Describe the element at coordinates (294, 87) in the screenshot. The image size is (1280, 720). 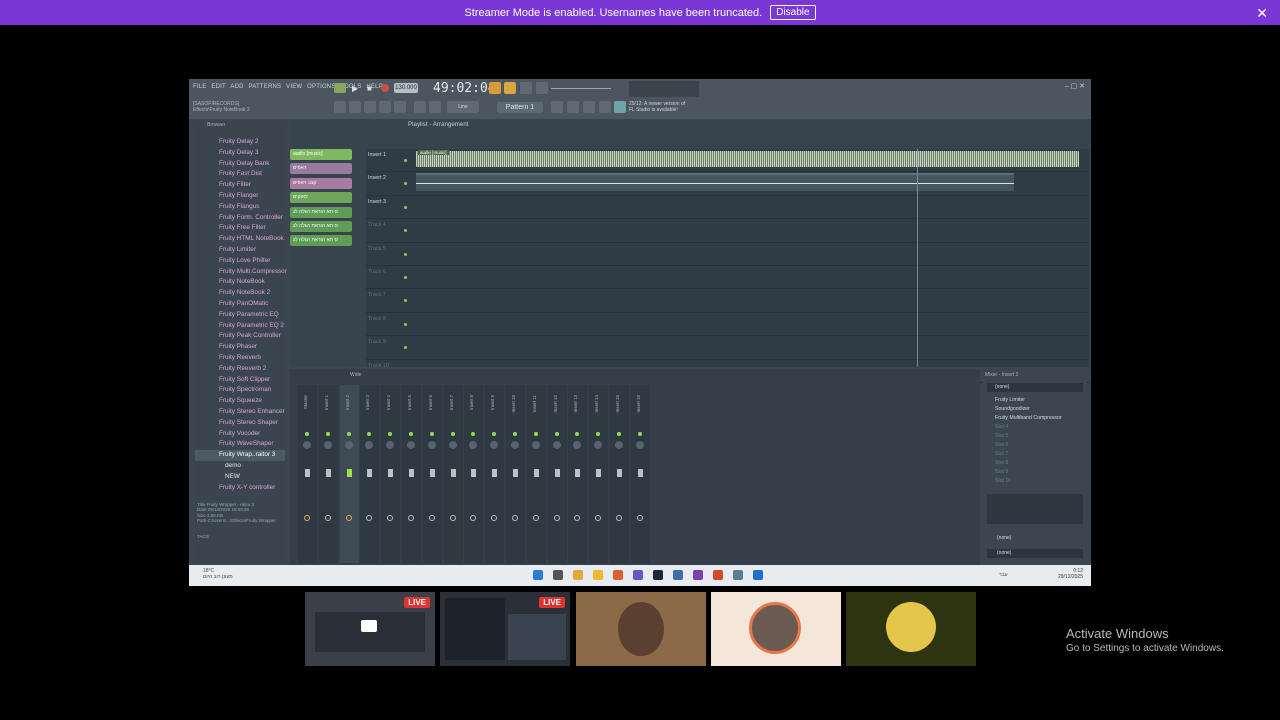
I see `menu-view: VIEW` at that location.